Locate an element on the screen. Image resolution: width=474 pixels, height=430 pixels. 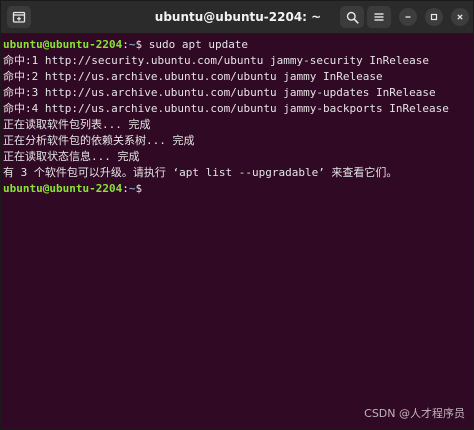
close-button is located at coordinates (460, 17).